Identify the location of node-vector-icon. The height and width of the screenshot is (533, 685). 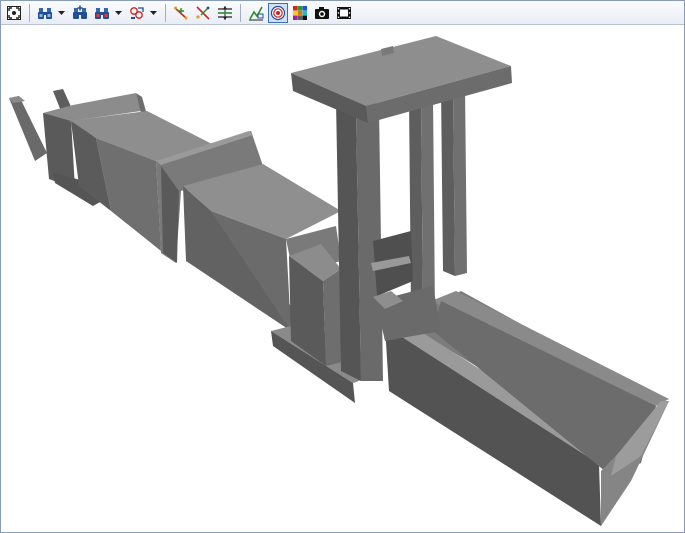
(181, 12).